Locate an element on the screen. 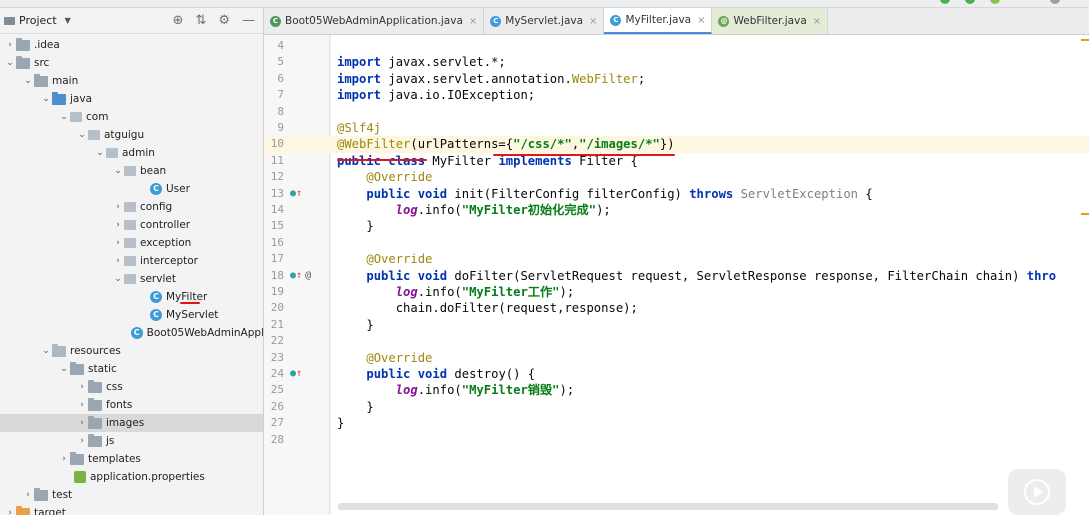  line-number: 25 is located at coordinates (274, 390).